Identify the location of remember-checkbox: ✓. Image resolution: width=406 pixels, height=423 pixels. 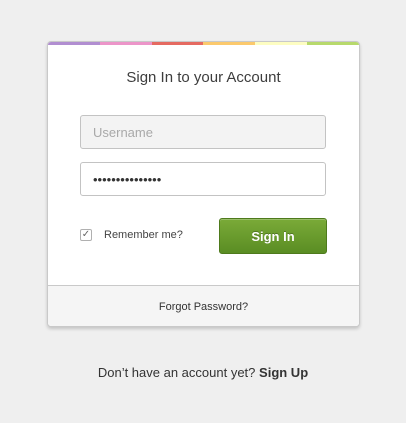
(86, 235).